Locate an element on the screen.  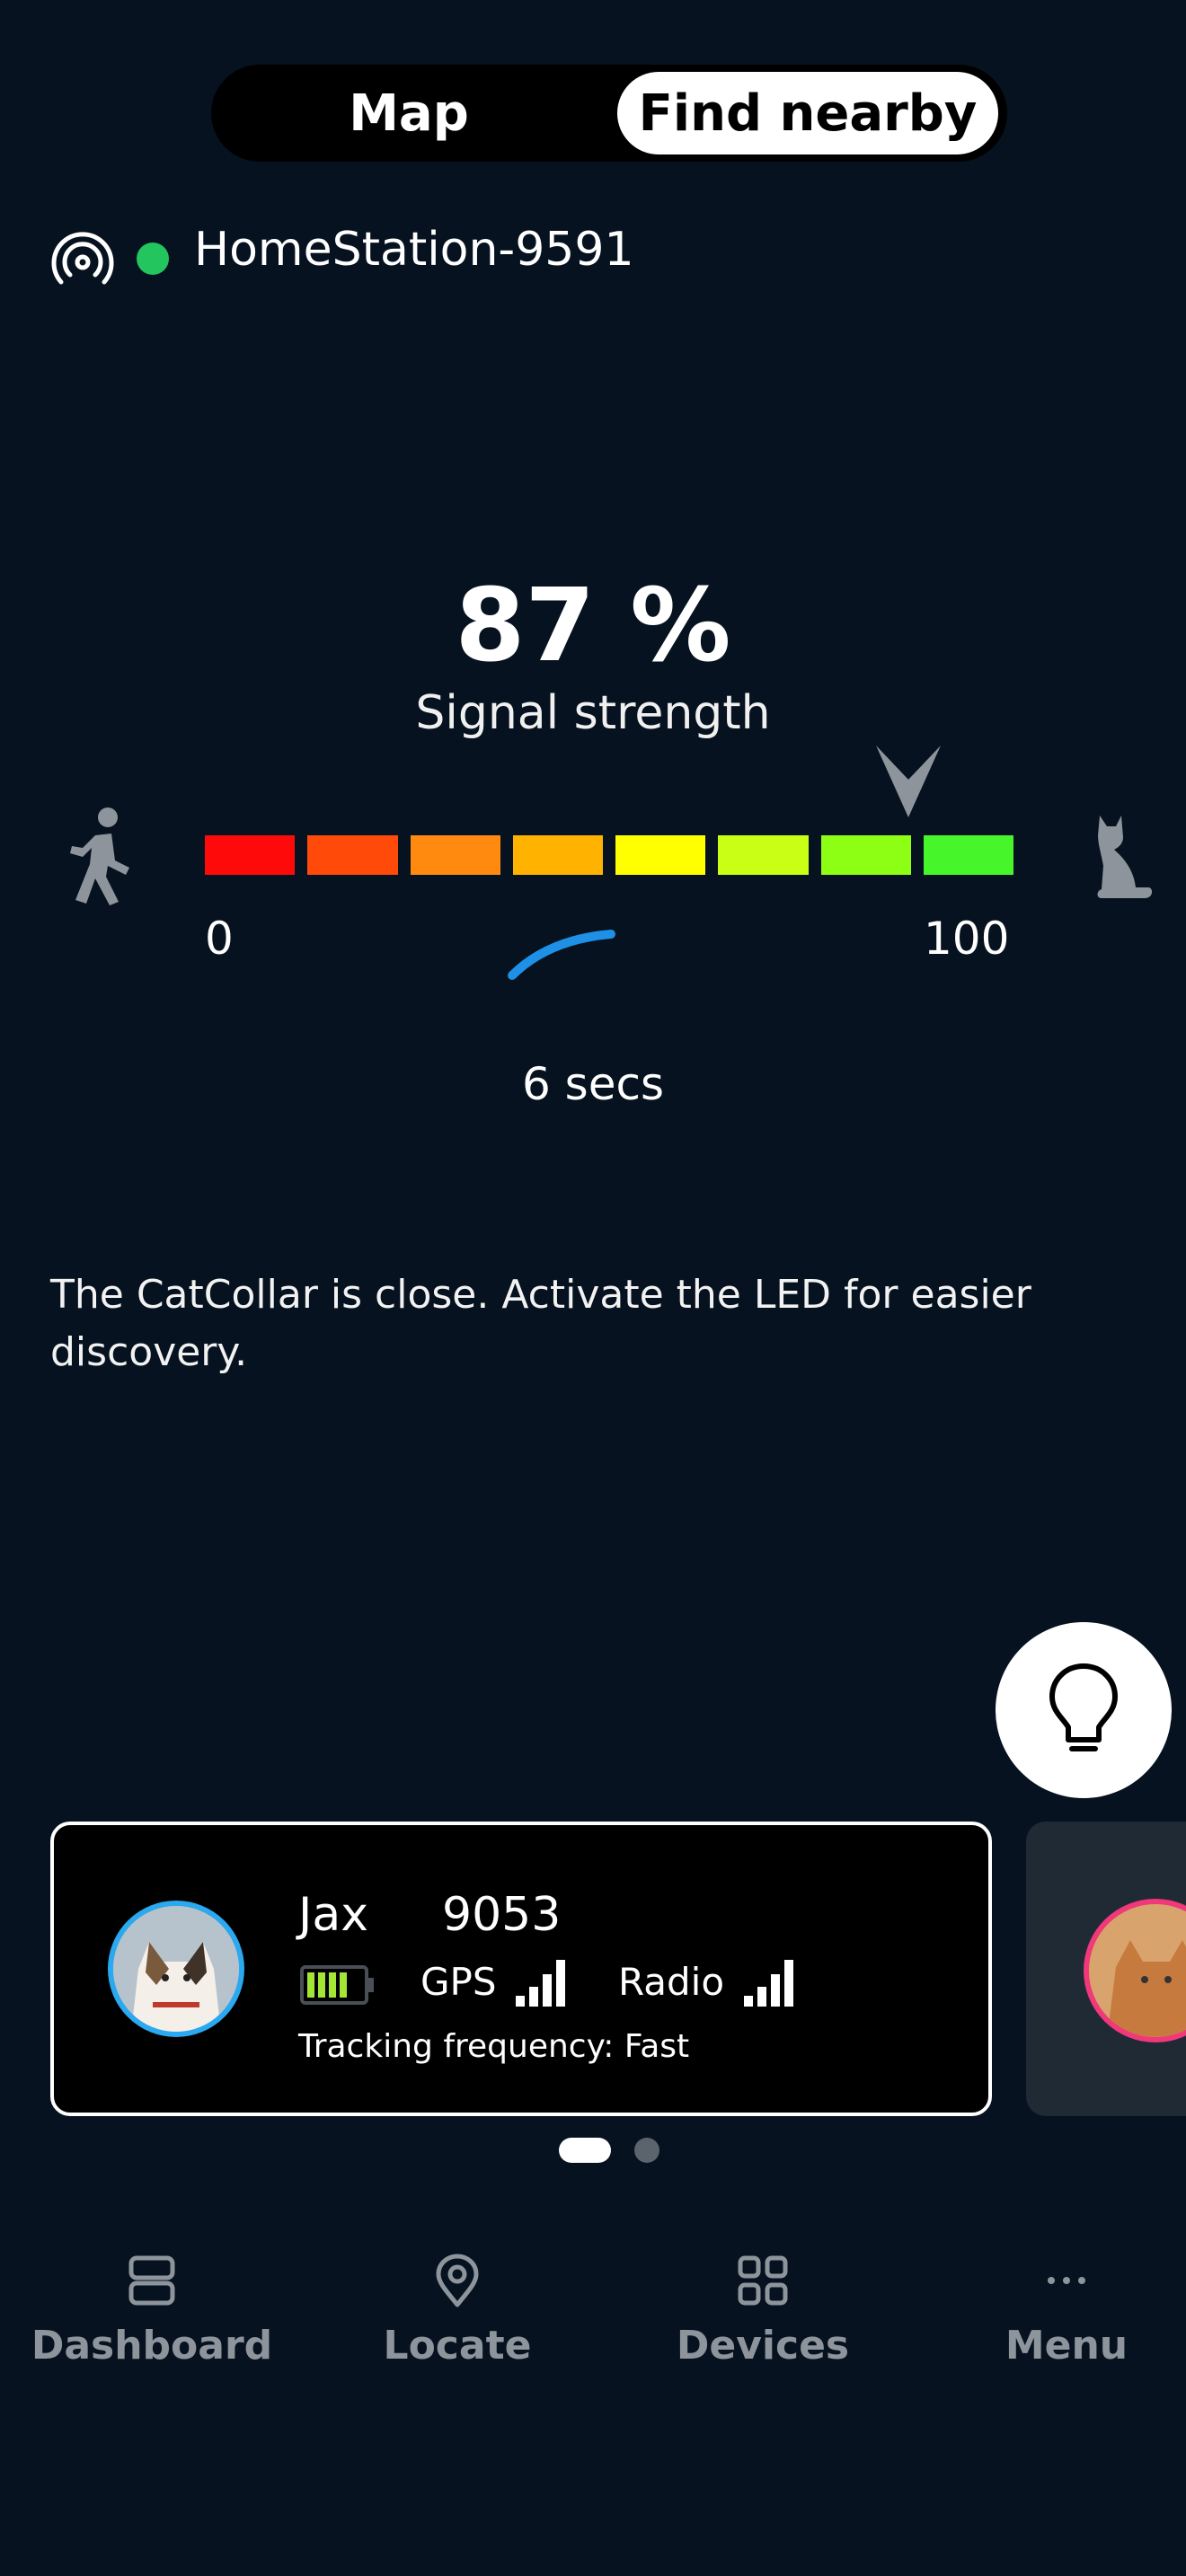
battery-icon is located at coordinates (337, 1985).